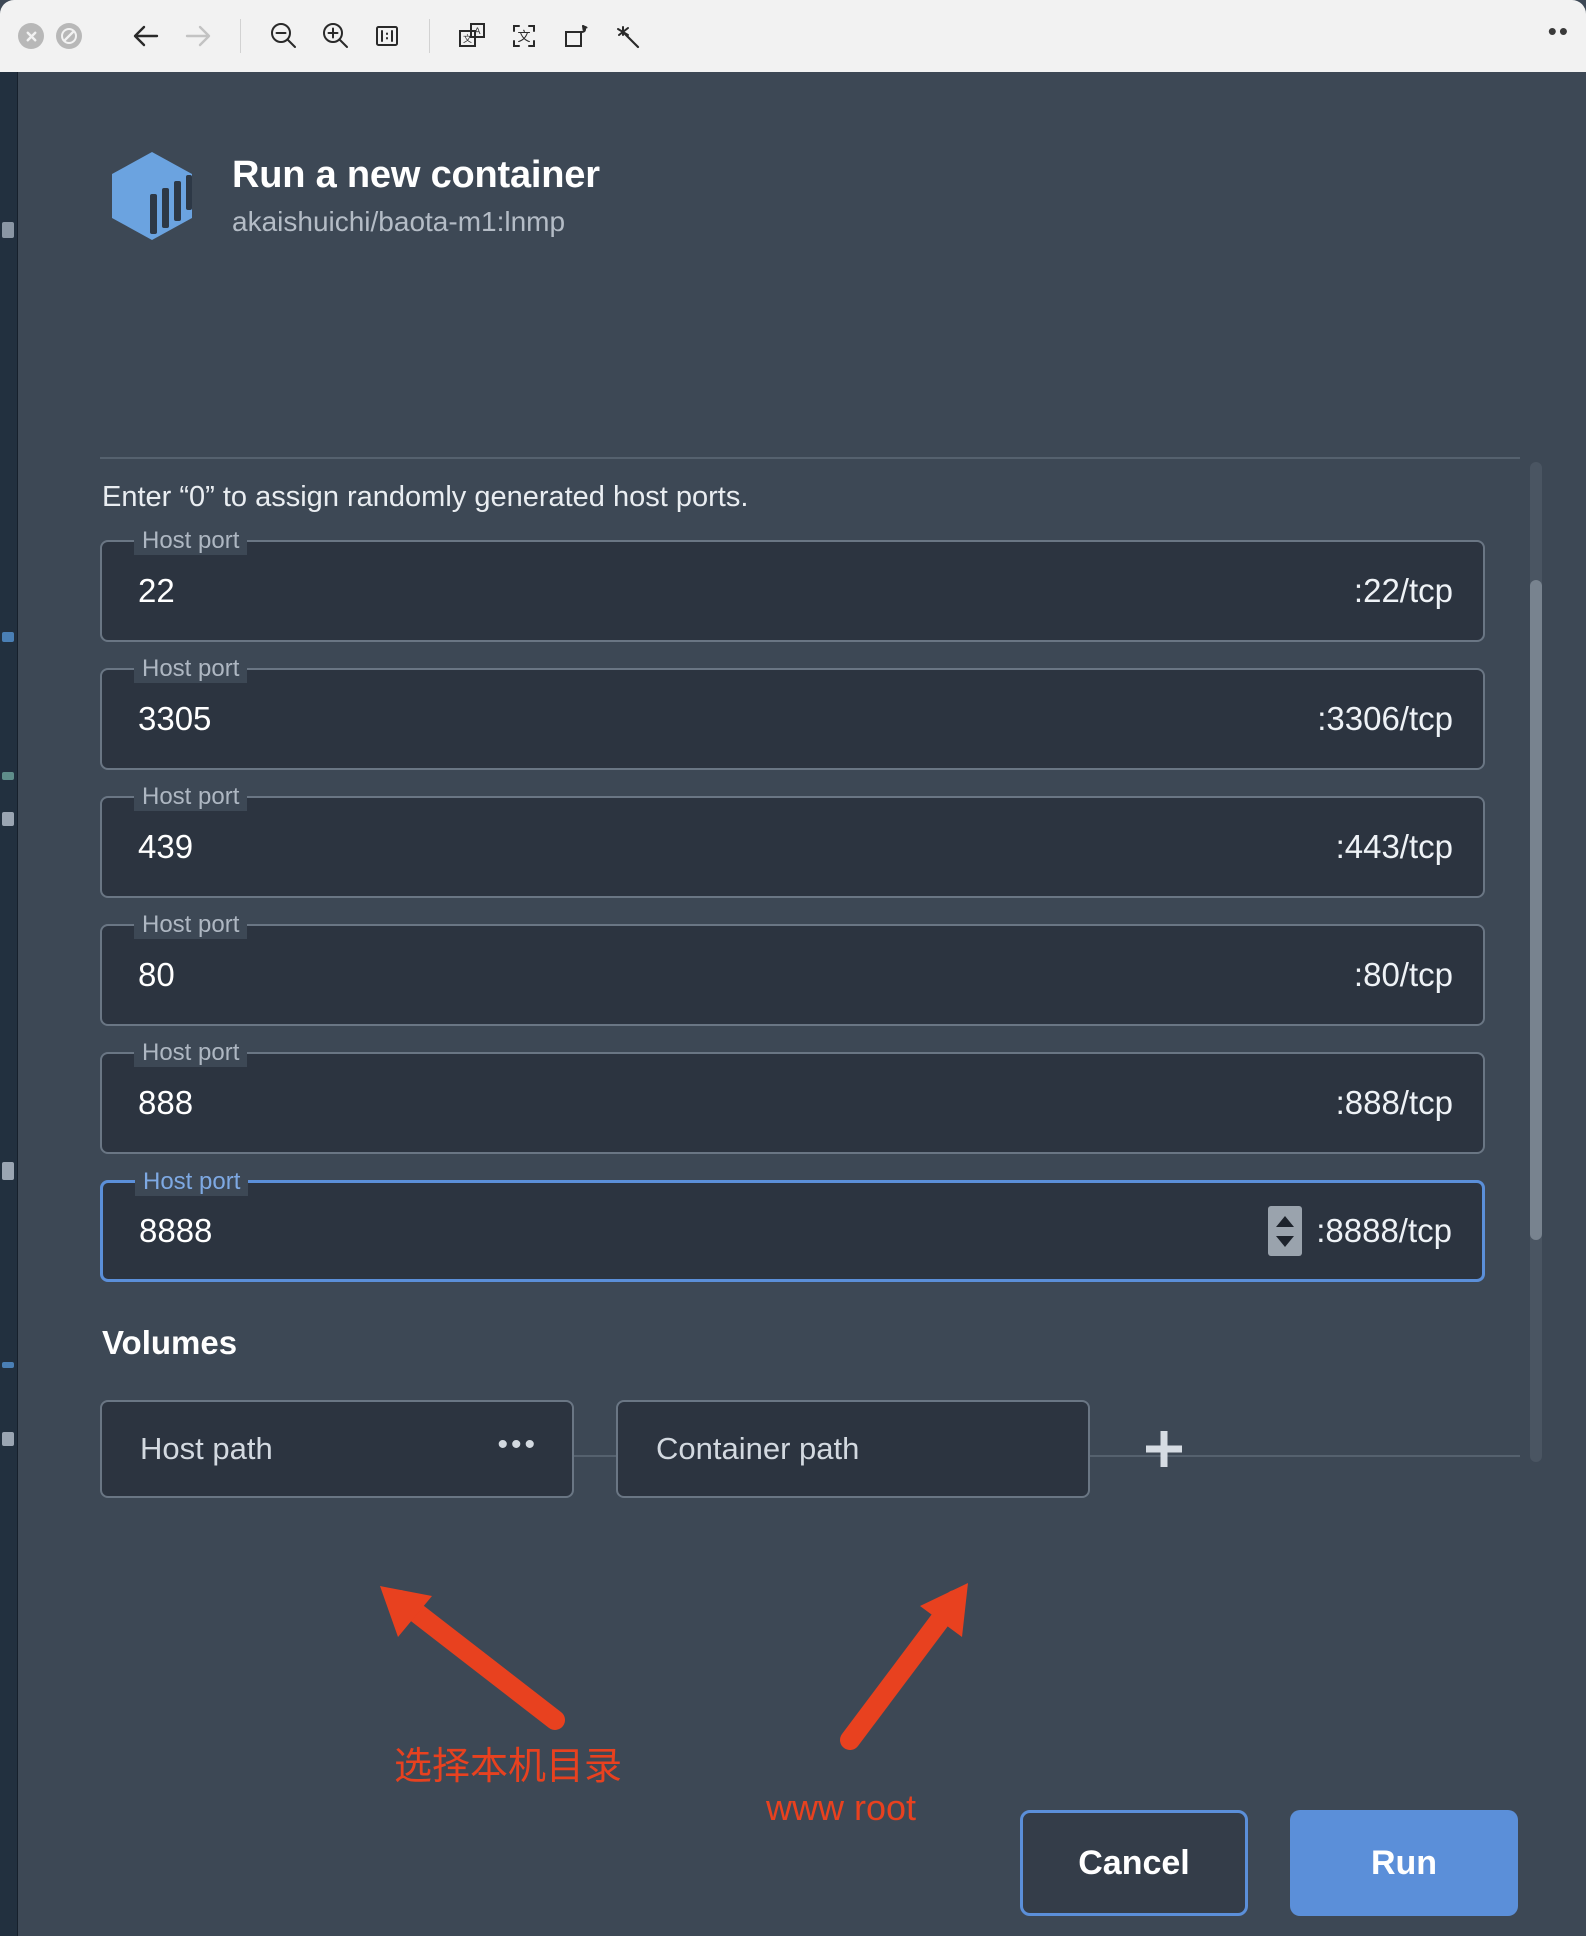  What do you see at coordinates (1285, 1241) in the screenshot?
I see `spinner-down-icon` at bounding box center [1285, 1241].